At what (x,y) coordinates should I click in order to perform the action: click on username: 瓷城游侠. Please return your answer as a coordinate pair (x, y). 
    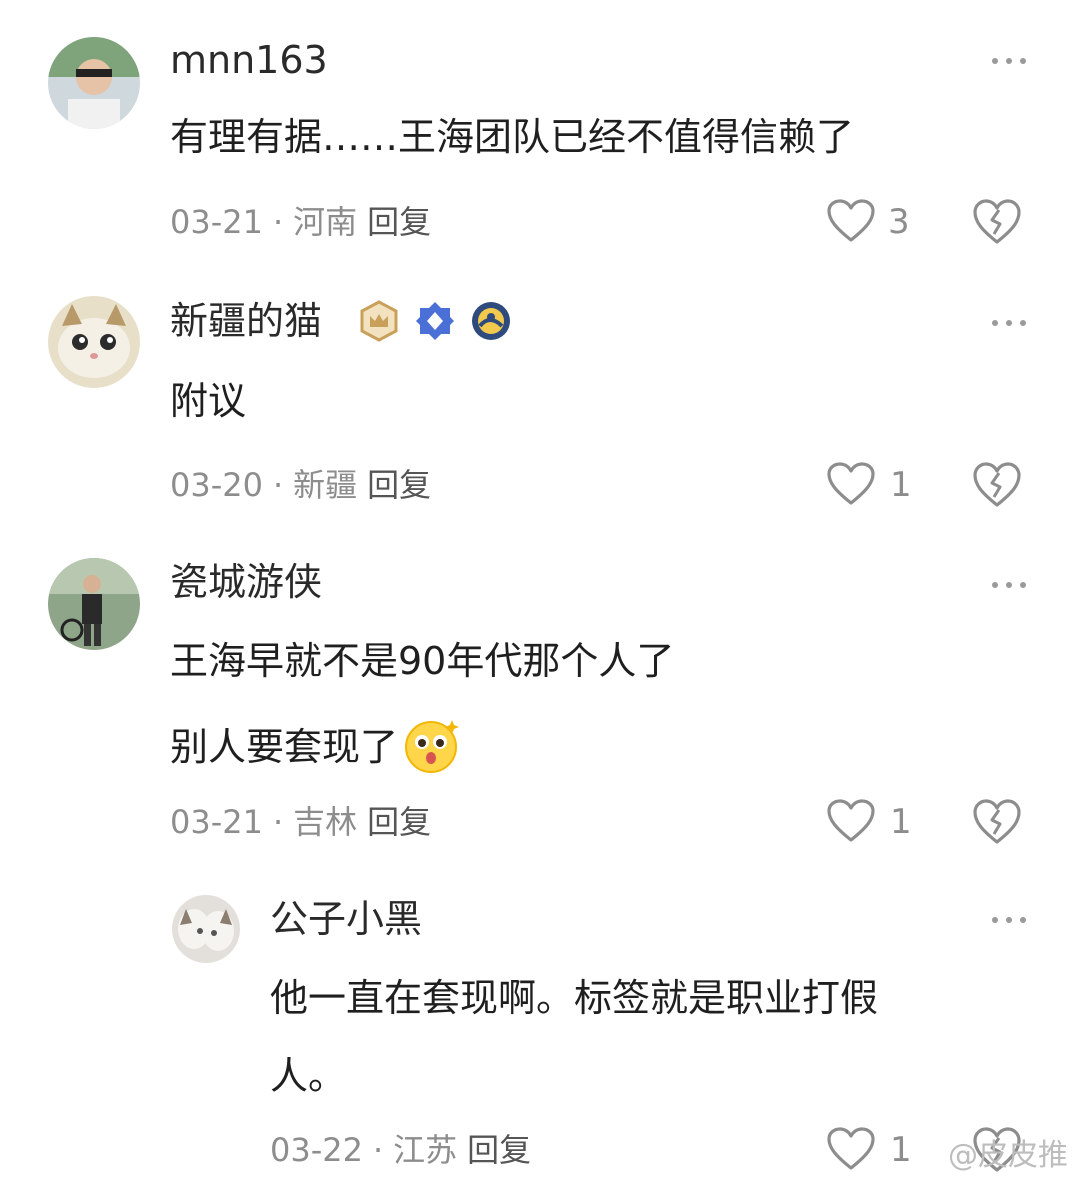
    Looking at the image, I should click on (246, 582).